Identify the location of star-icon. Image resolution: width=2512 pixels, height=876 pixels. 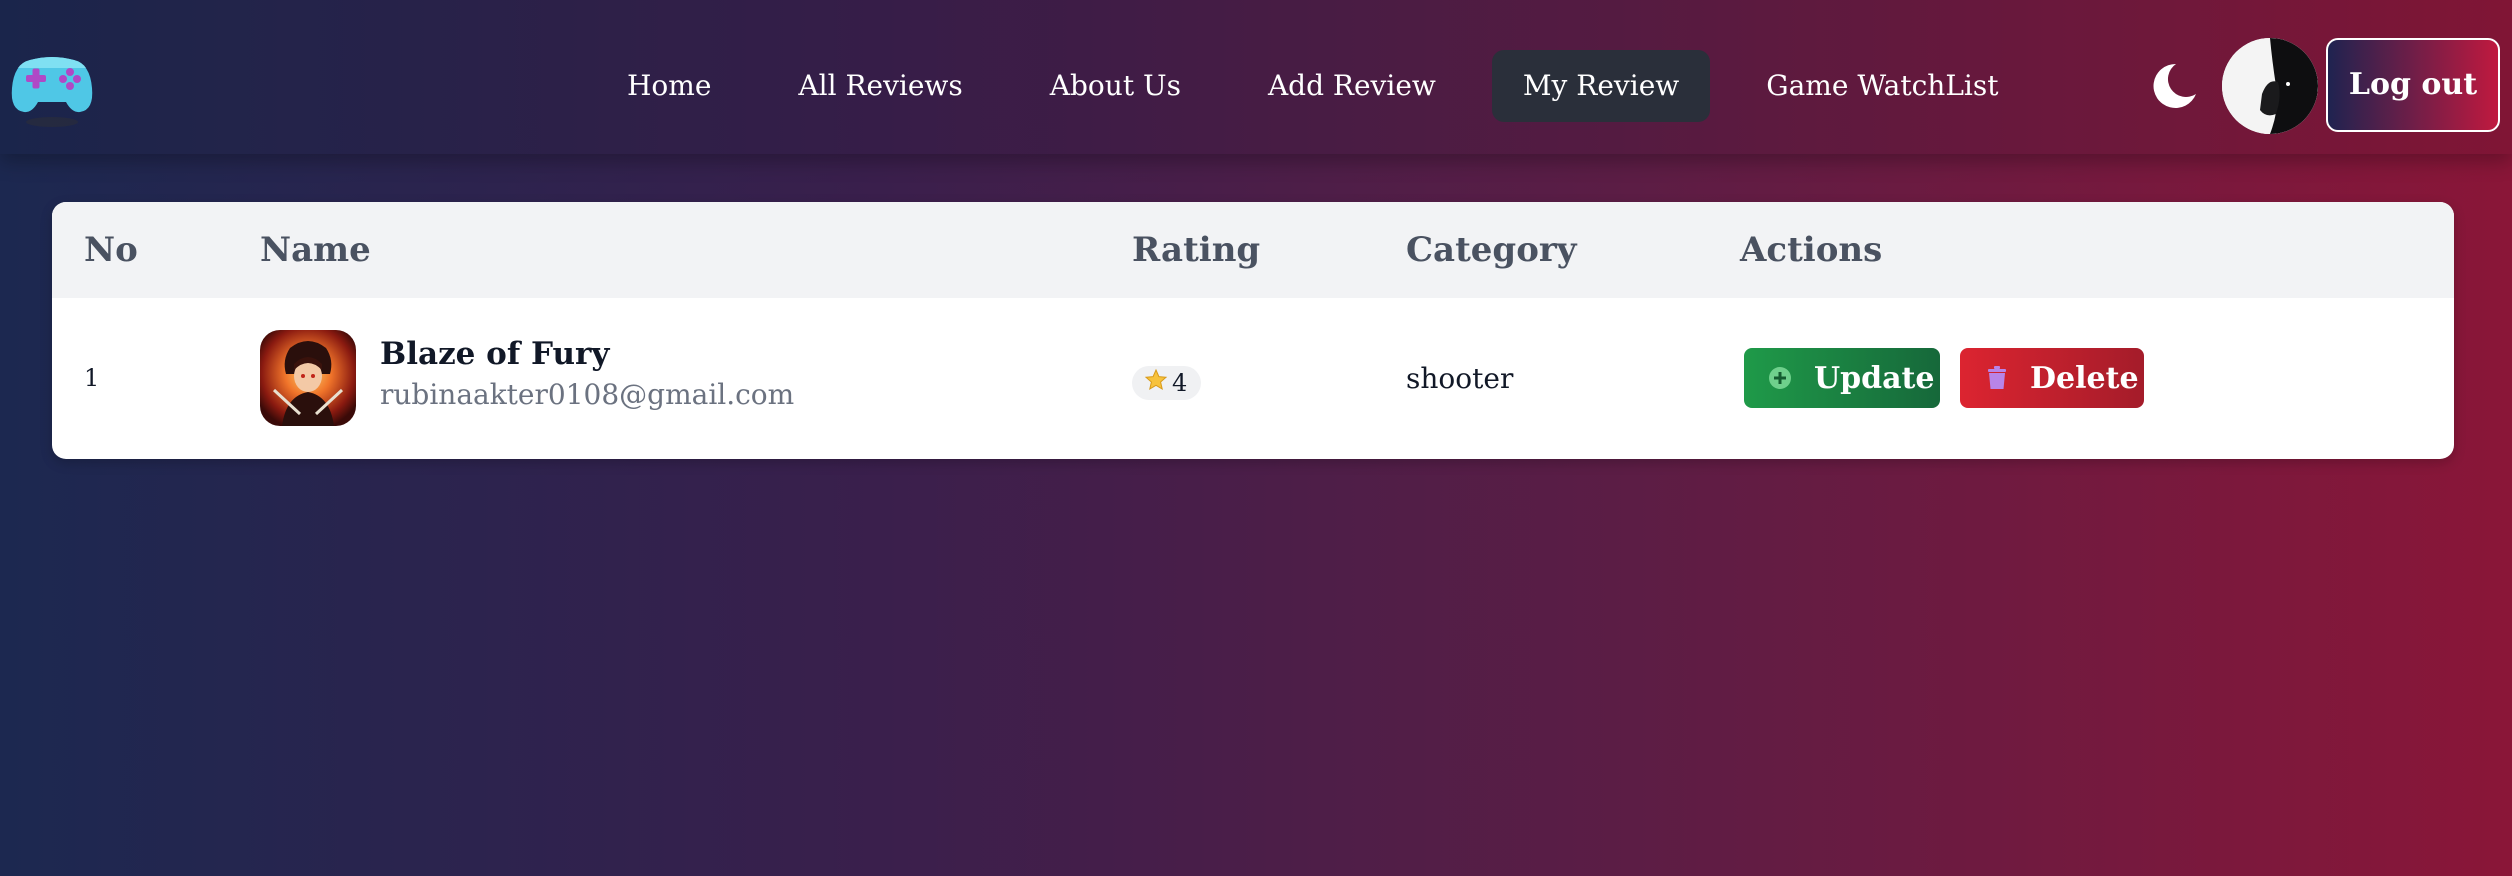
(1156, 383).